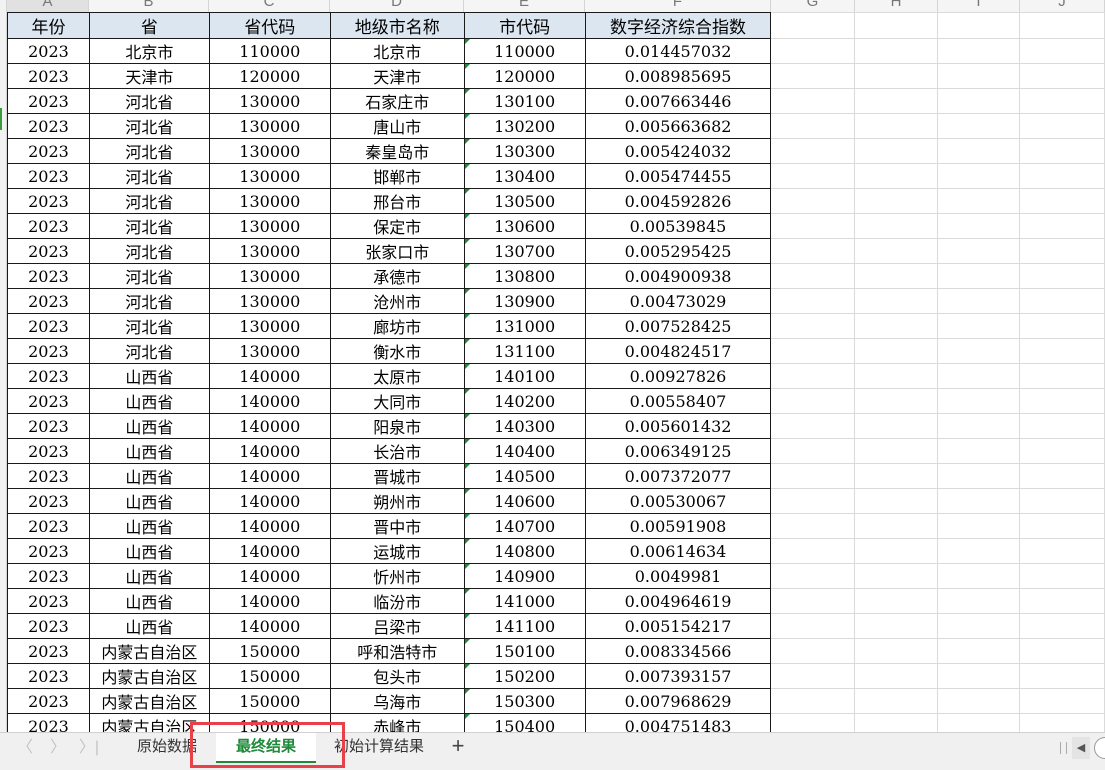 This screenshot has width=1105, height=770. What do you see at coordinates (397, 25) in the screenshot?
I see `header-cell: 地级市名称` at bounding box center [397, 25].